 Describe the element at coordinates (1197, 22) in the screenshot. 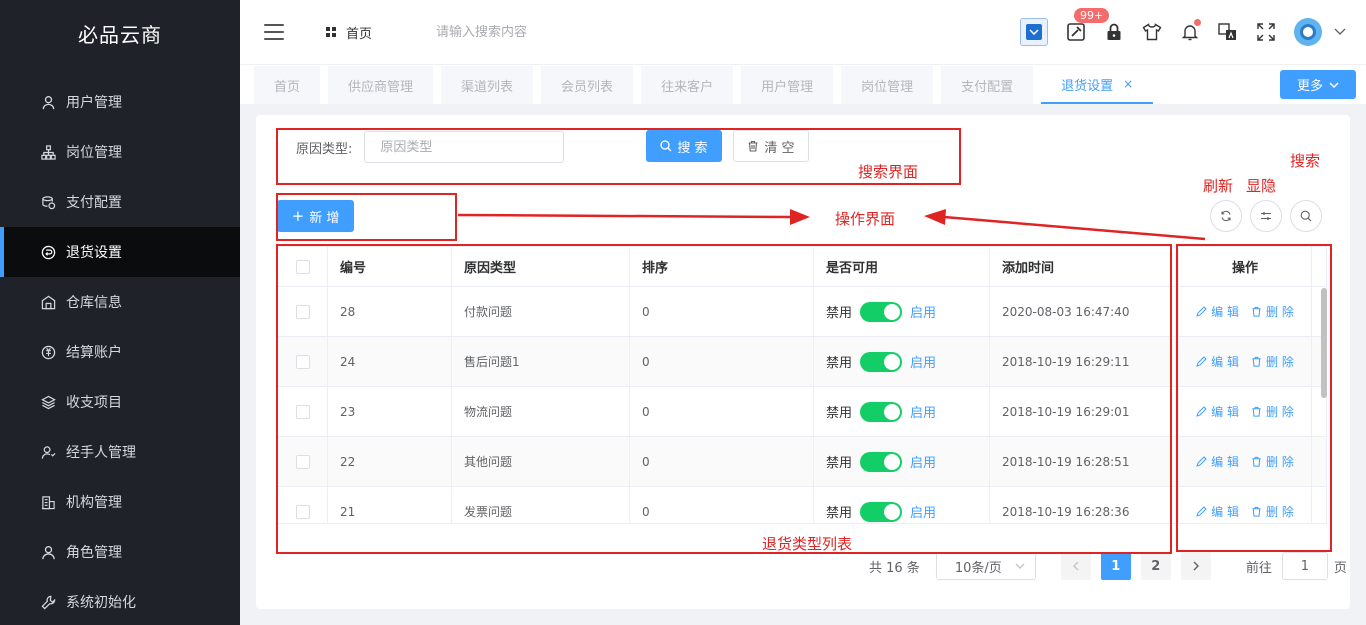

I see `bell-dot` at that location.